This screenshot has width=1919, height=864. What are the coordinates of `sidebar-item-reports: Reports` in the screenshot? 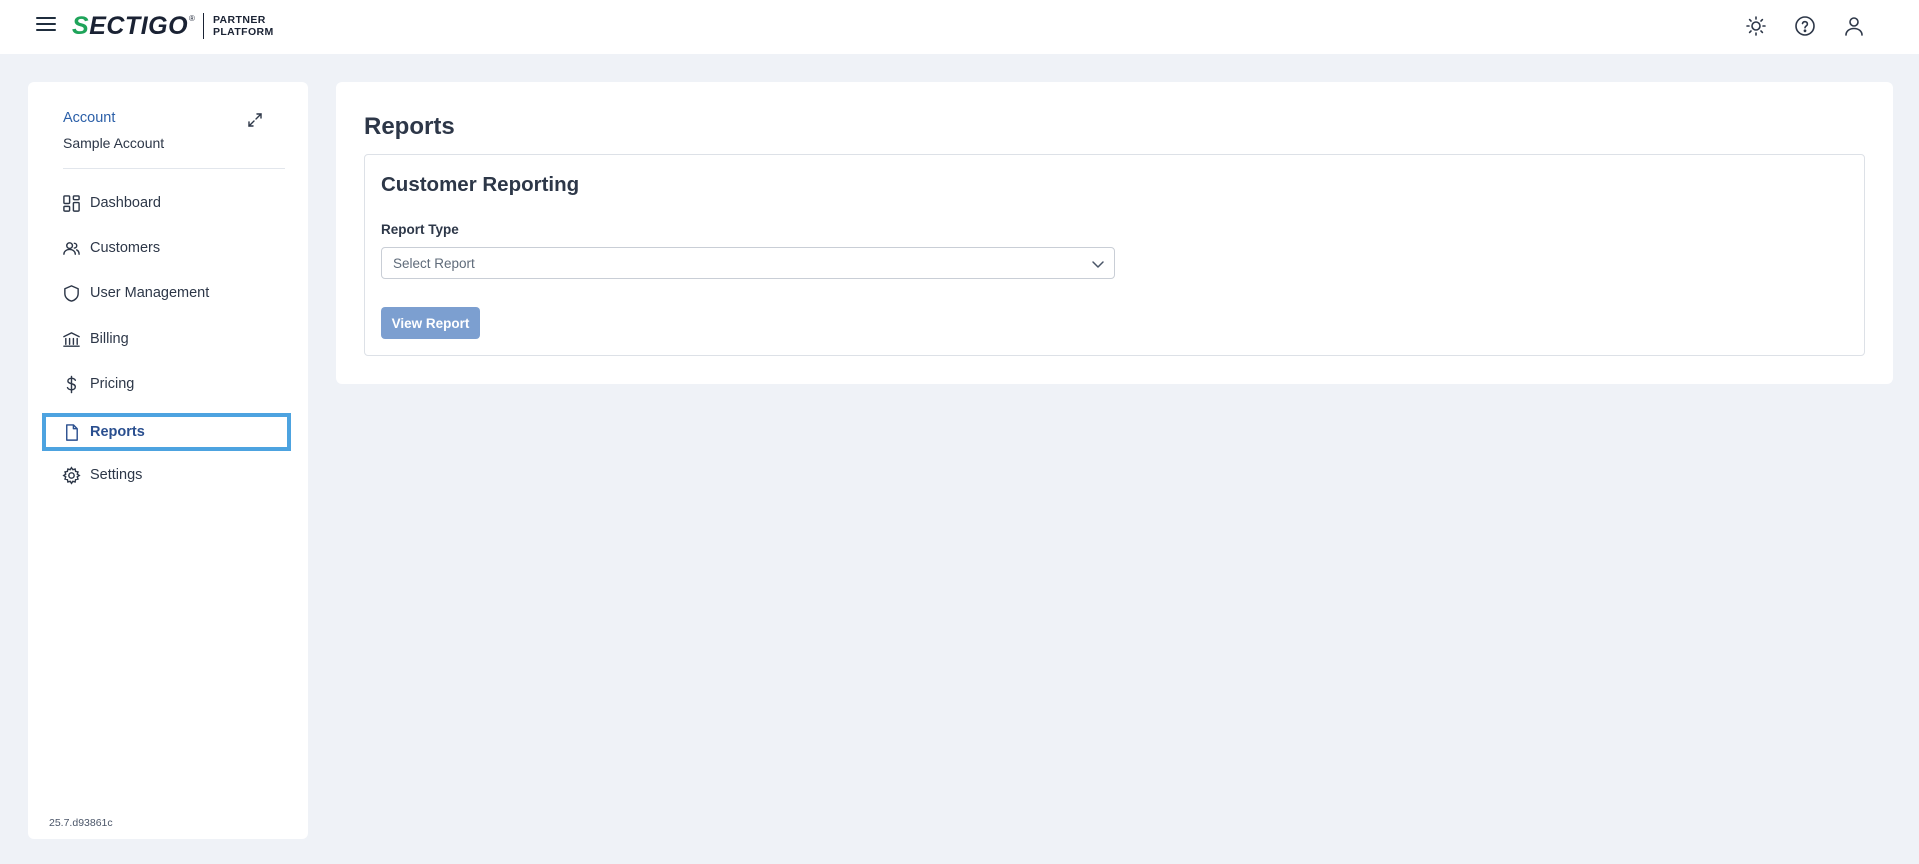 It's located at (166, 432).